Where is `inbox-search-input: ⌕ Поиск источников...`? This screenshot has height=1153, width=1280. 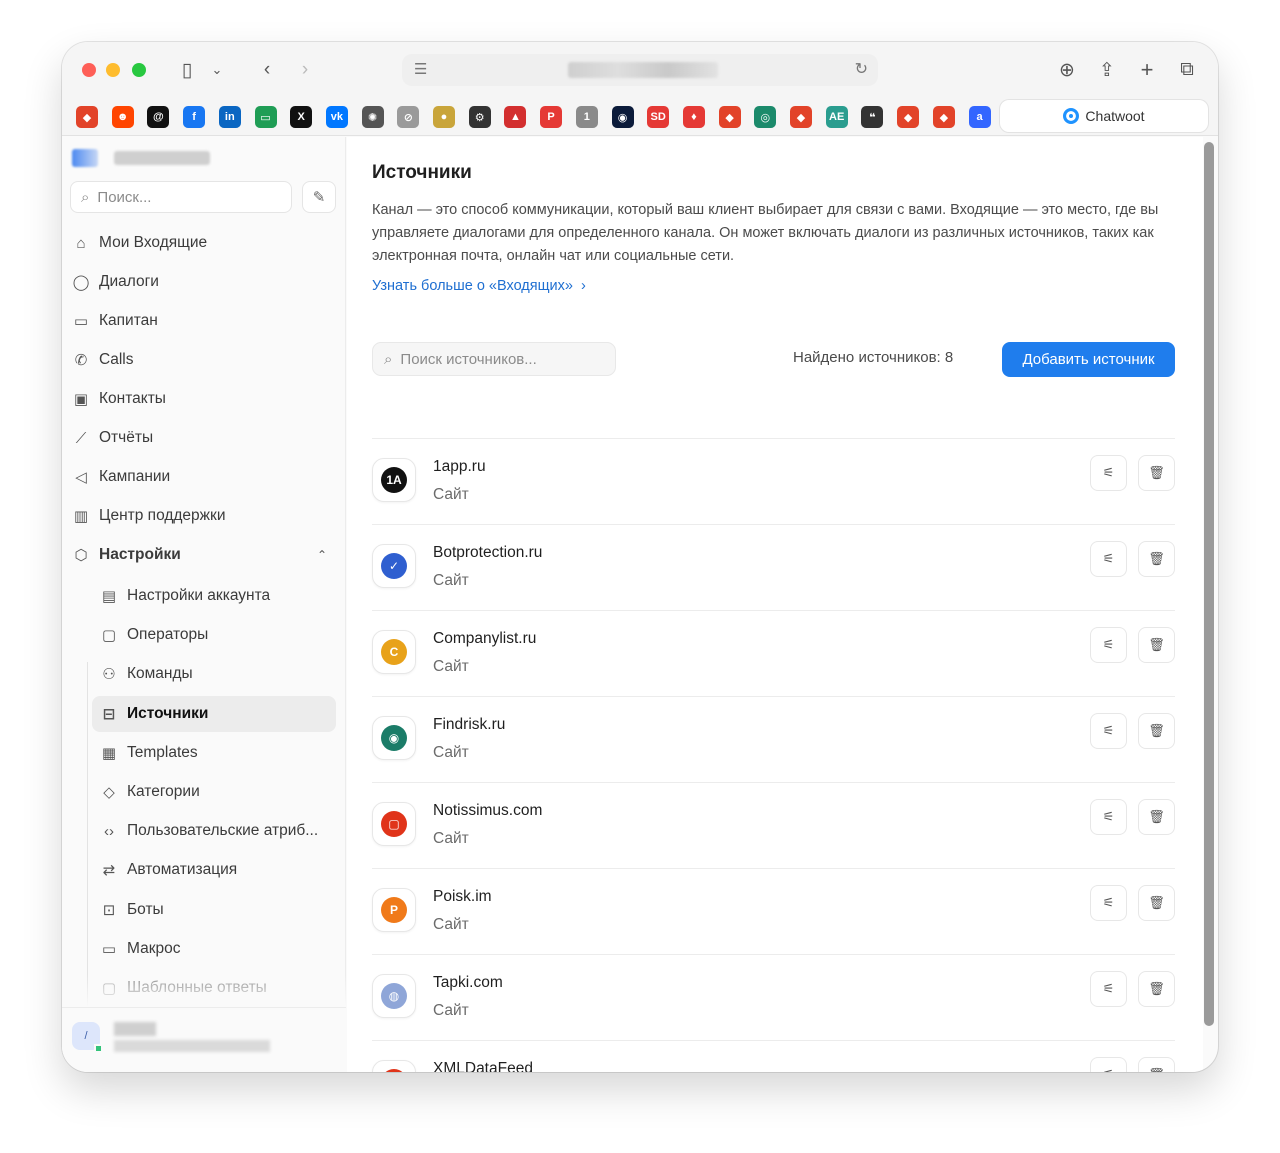 inbox-search-input: ⌕ Поиск источников... is located at coordinates (494, 359).